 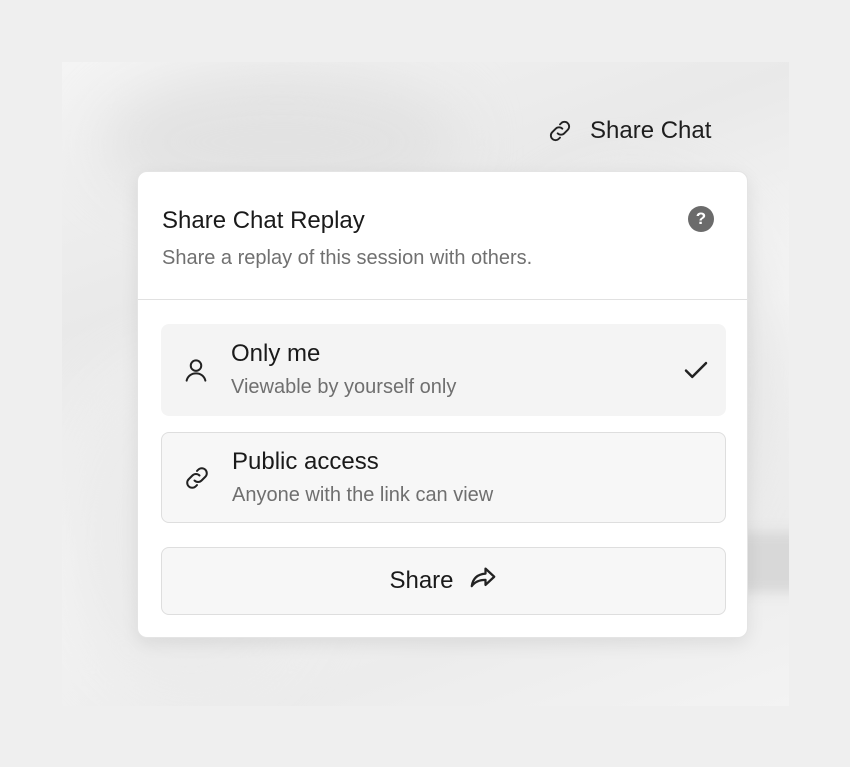 I want to click on share-button-label: Share, so click(x=421, y=580).